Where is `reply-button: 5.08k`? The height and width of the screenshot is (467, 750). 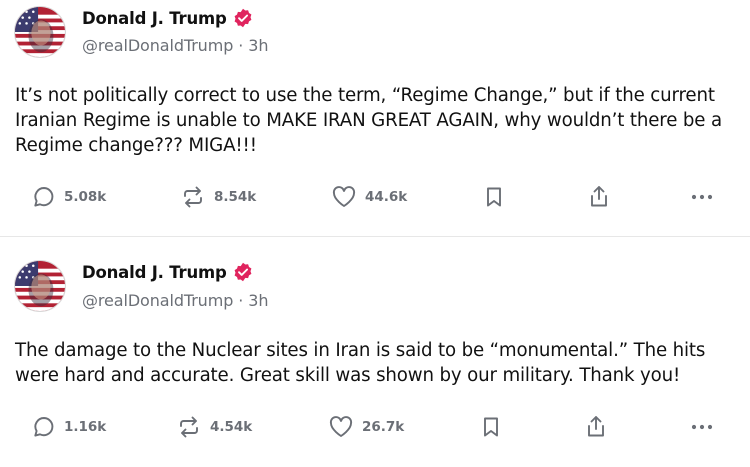 reply-button: 5.08k is located at coordinates (69, 197).